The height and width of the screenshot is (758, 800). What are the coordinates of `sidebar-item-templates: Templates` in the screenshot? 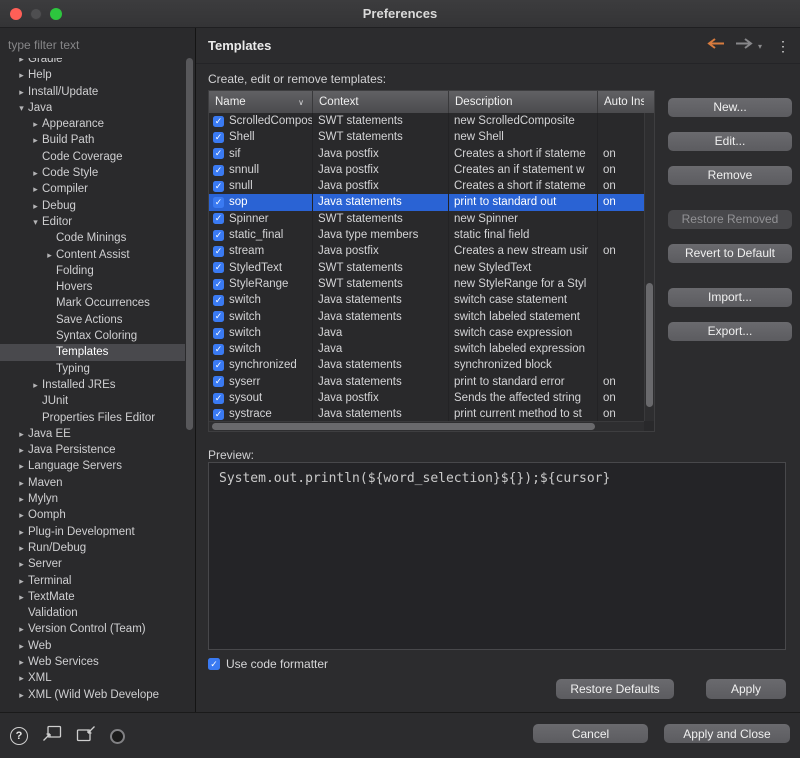 It's located at (92, 352).